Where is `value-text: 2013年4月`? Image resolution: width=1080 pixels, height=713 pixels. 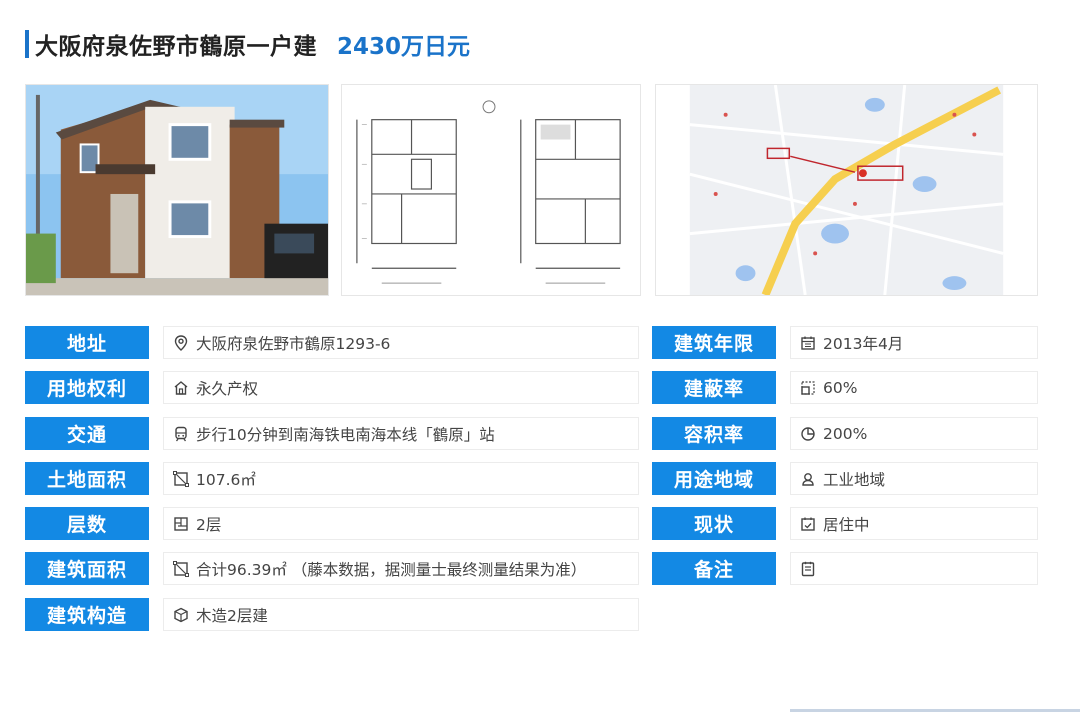 value-text: 2013年4月 is located at coordinates (863, 343).